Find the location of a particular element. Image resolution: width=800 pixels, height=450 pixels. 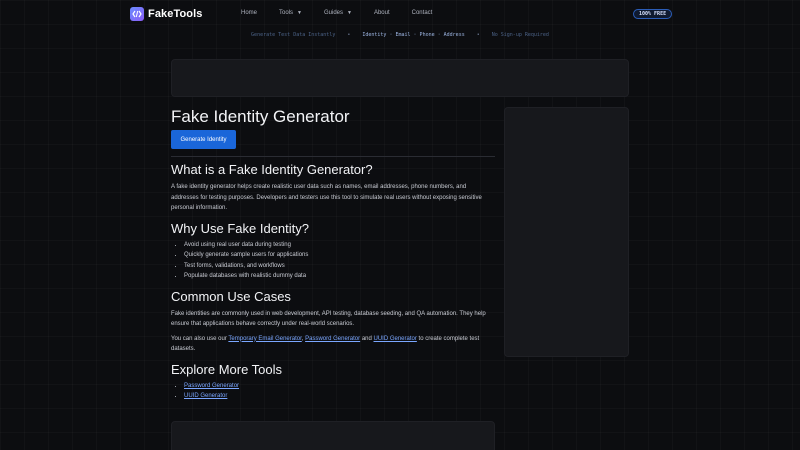

explore-list: Password Generator UUID Generator is located at coordinates (333, 391).